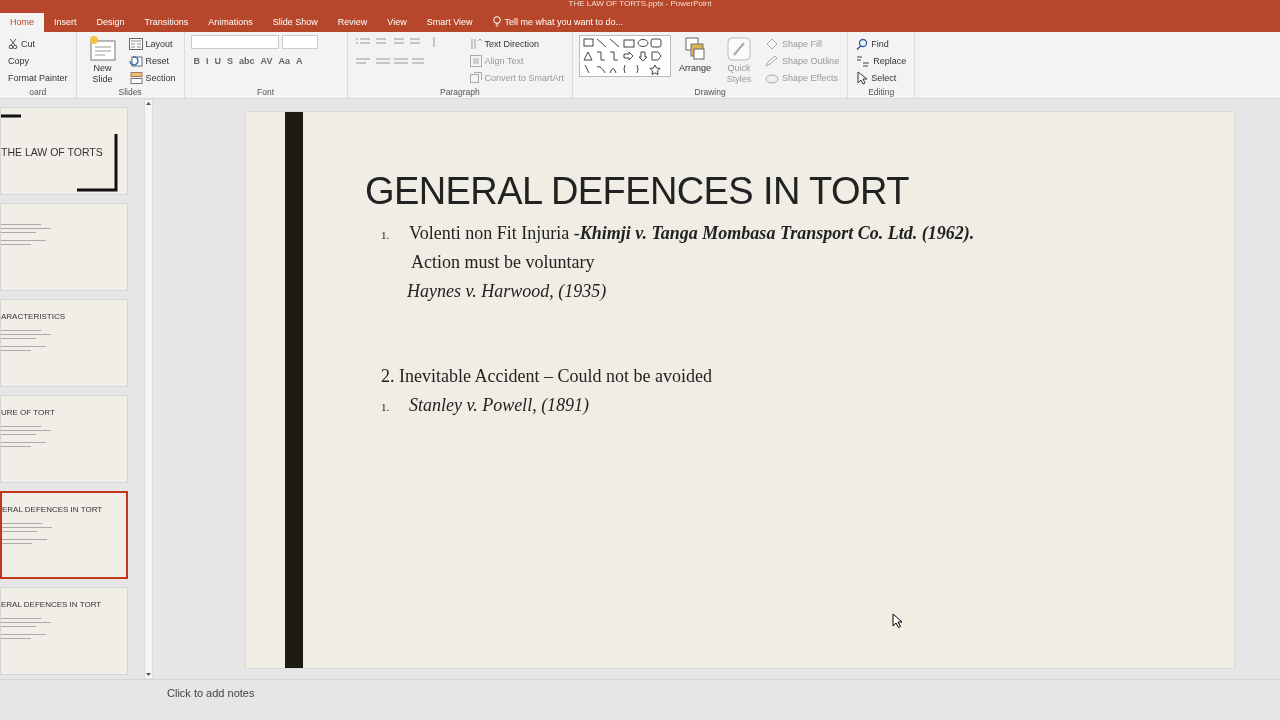 The height and width of the screenshot is (720, 1280). I want to click on format-button: B, so click(197, 61).